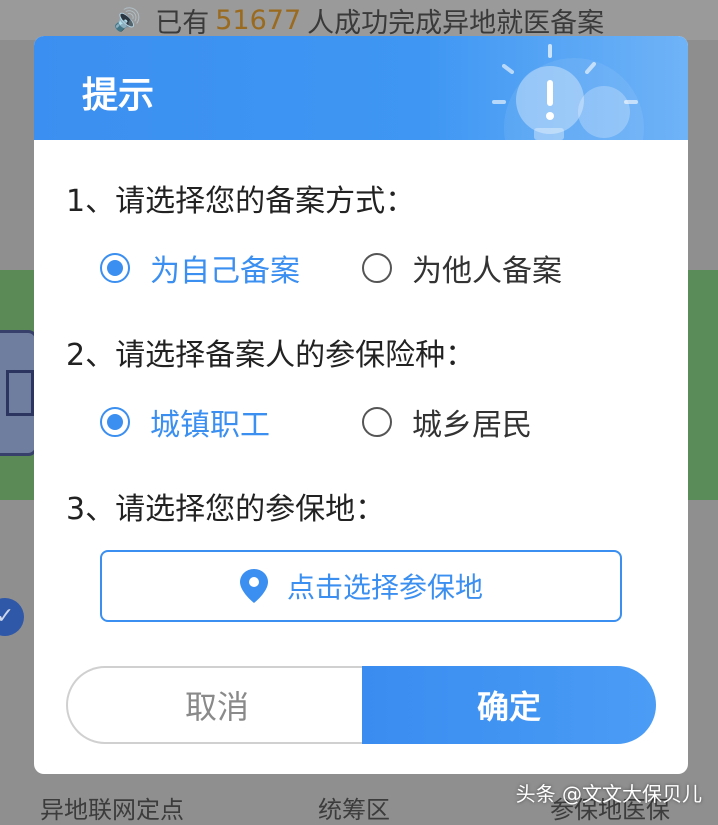 This screenshot has width=718, height=825. Describe the element at coordinates (253, 586) in the screenshot. I see `location-pin-icon` at that location.